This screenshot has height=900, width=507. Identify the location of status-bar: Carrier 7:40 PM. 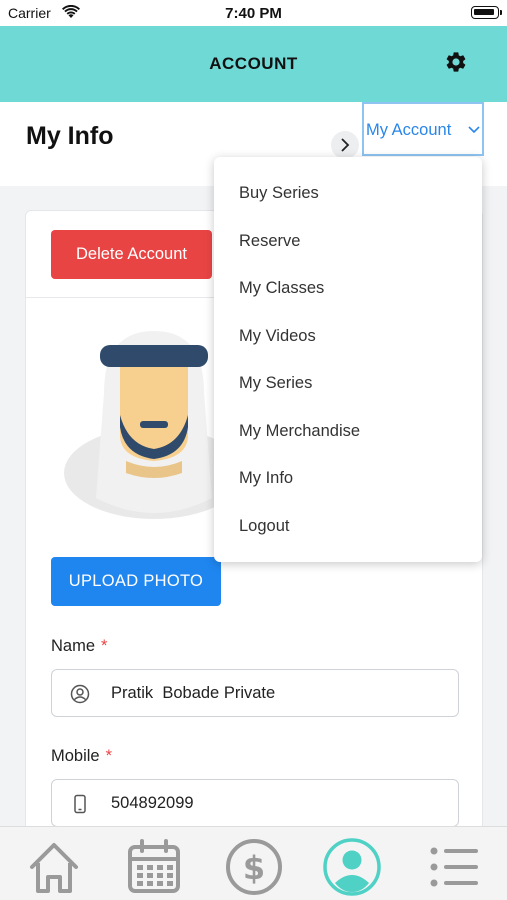
(253, 13).